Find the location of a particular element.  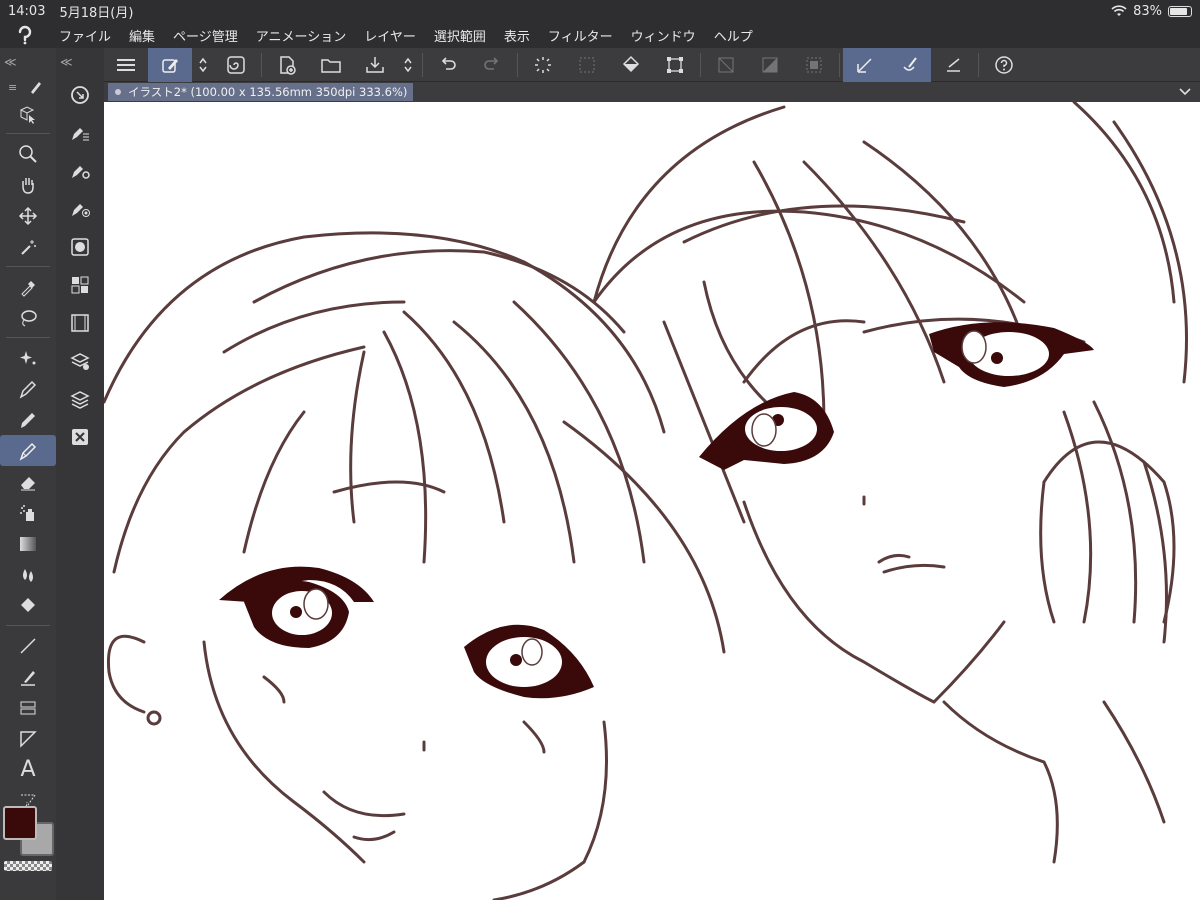

fill-tool-icon is located at coordinates (28, 605).